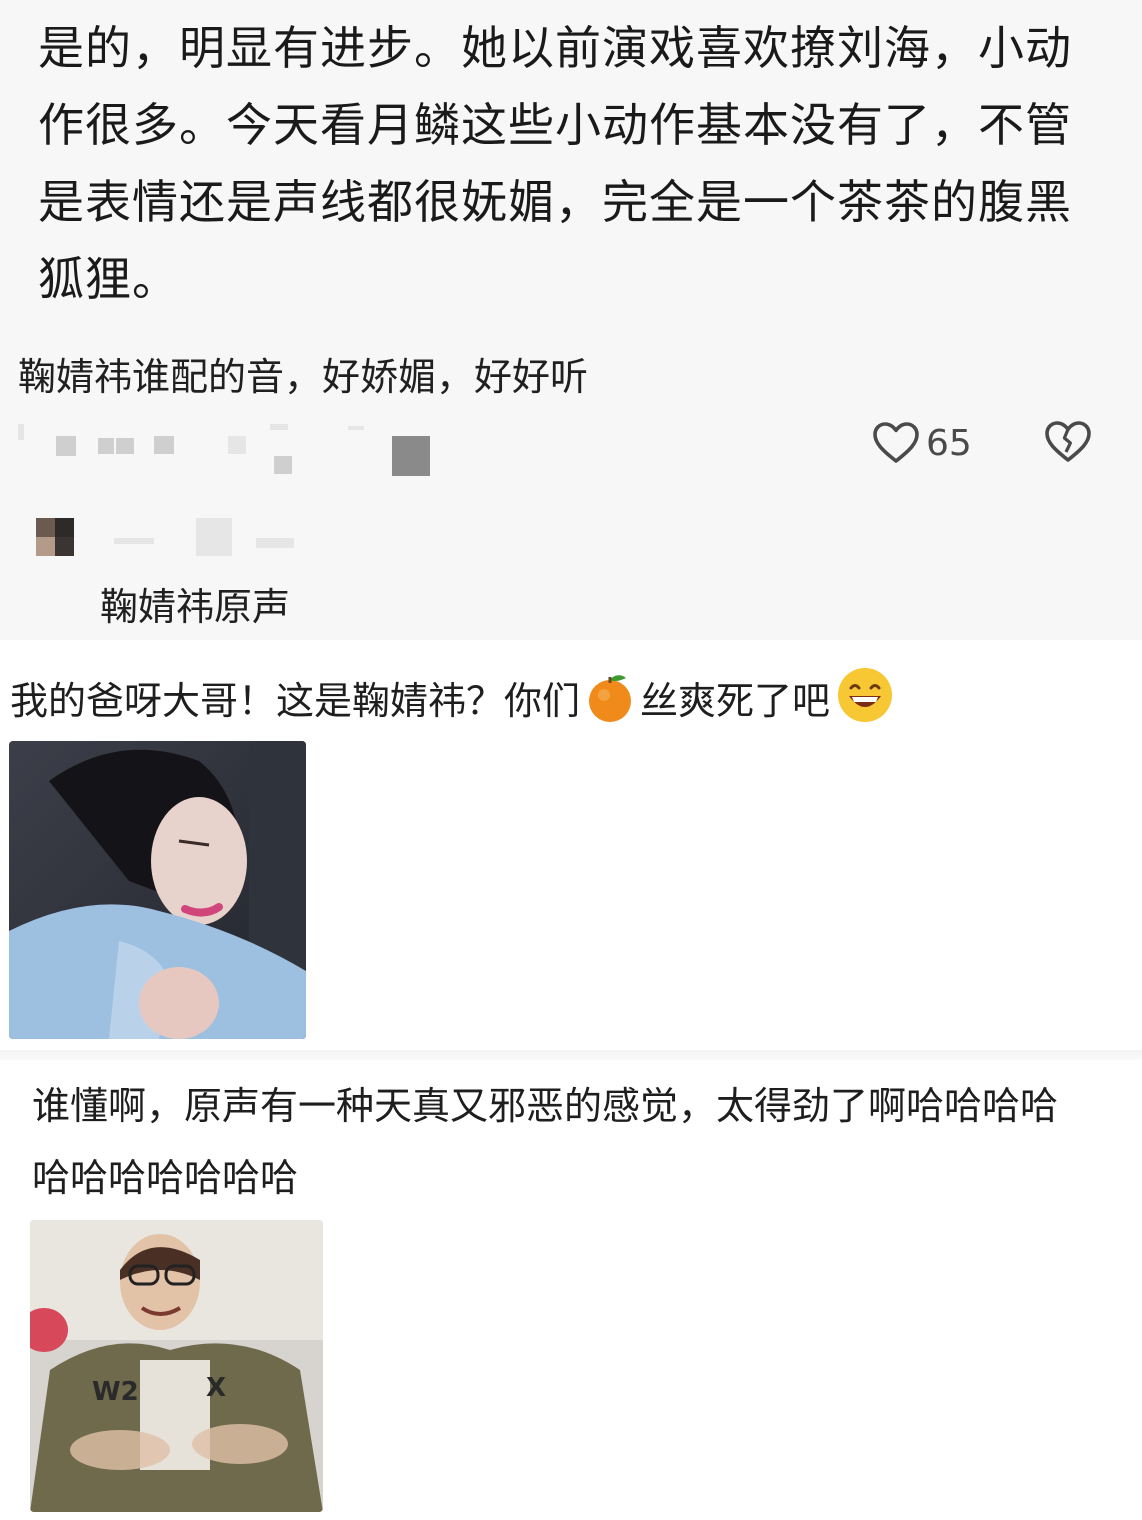  I want to click on orange-emoji-icon, so click(610, 702).